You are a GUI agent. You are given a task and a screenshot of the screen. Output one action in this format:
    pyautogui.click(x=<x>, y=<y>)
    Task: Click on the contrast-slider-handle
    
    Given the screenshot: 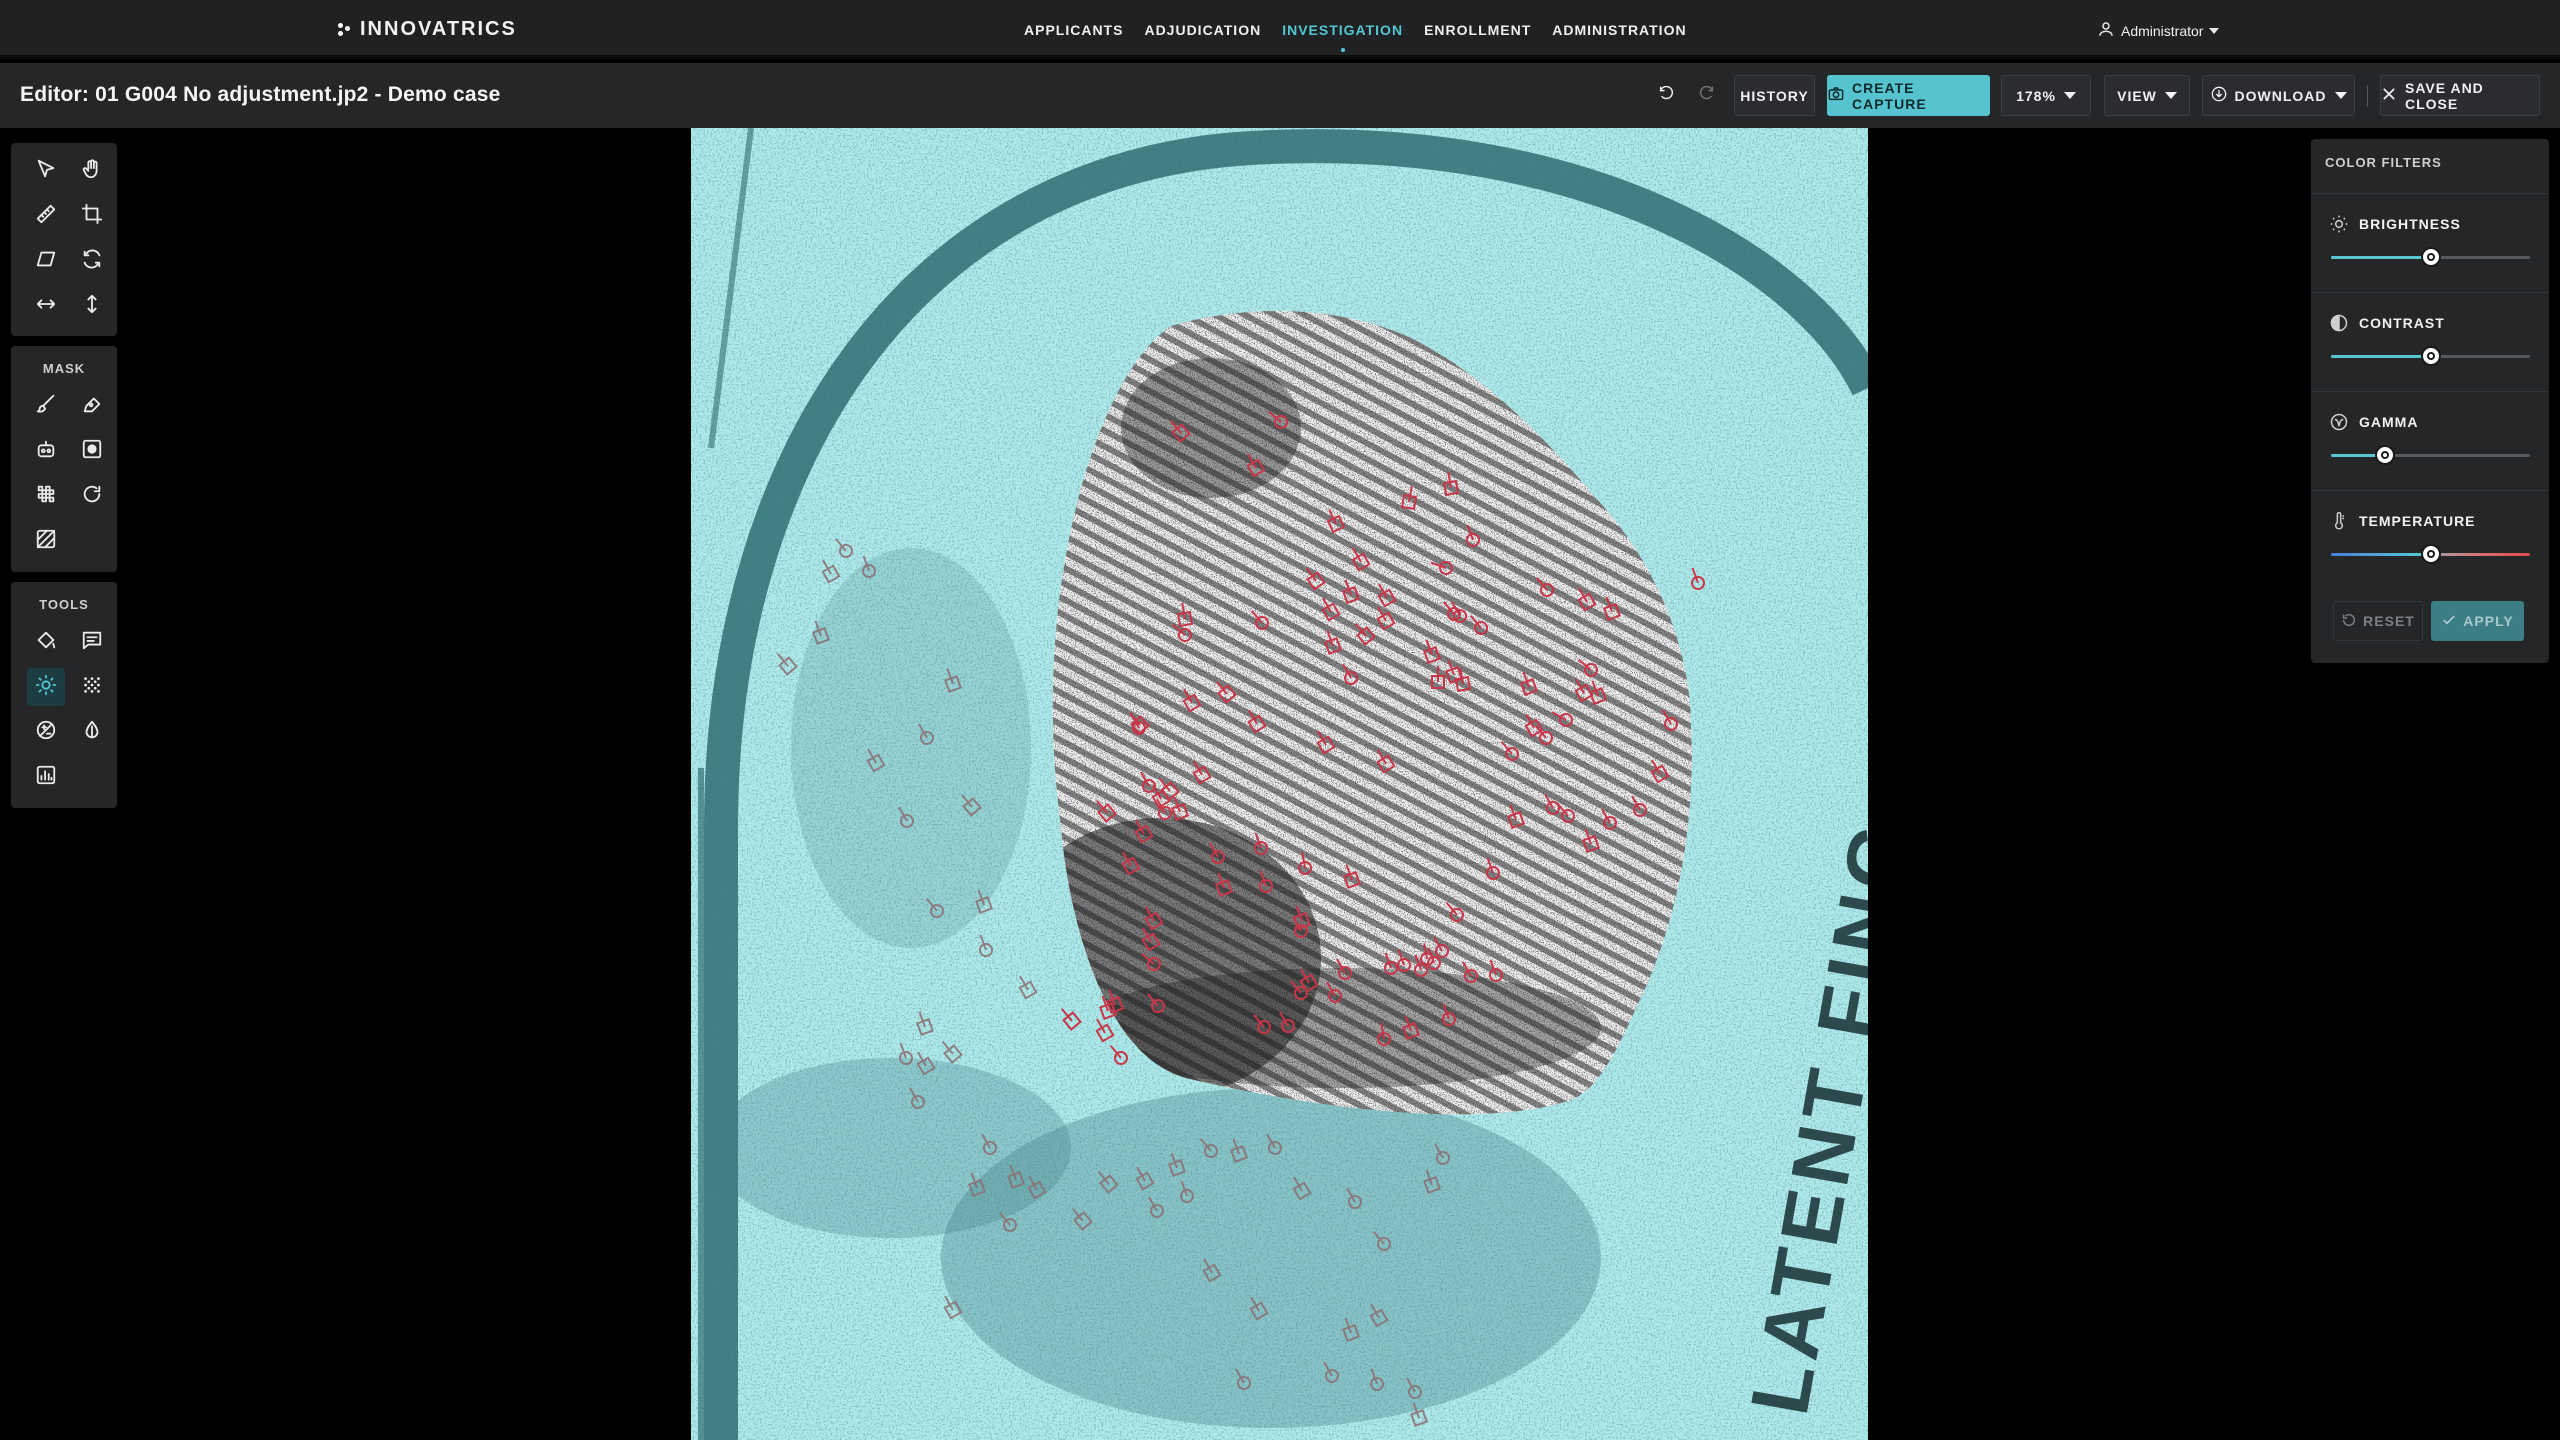 What is the action you would take?
    pyautogui.click(x=2430, y=356)
    